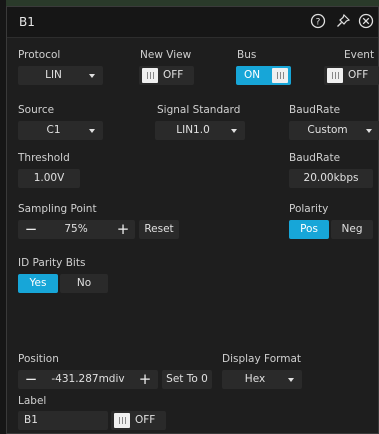 The height and width of the screenshot is (434, 379). I want to click on event-toggle: OFF, so click(351, 75).